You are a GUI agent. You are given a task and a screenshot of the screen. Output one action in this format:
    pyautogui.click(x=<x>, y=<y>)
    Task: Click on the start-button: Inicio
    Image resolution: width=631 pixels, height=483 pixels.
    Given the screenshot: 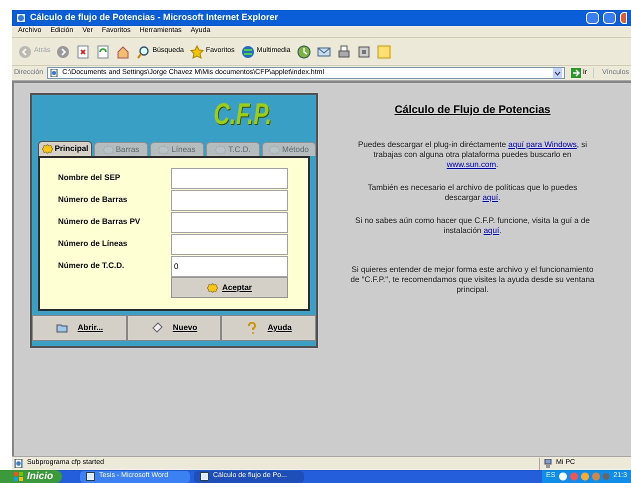 What is the action you would take?
    pyautogui.click(x=31, y=476)
    